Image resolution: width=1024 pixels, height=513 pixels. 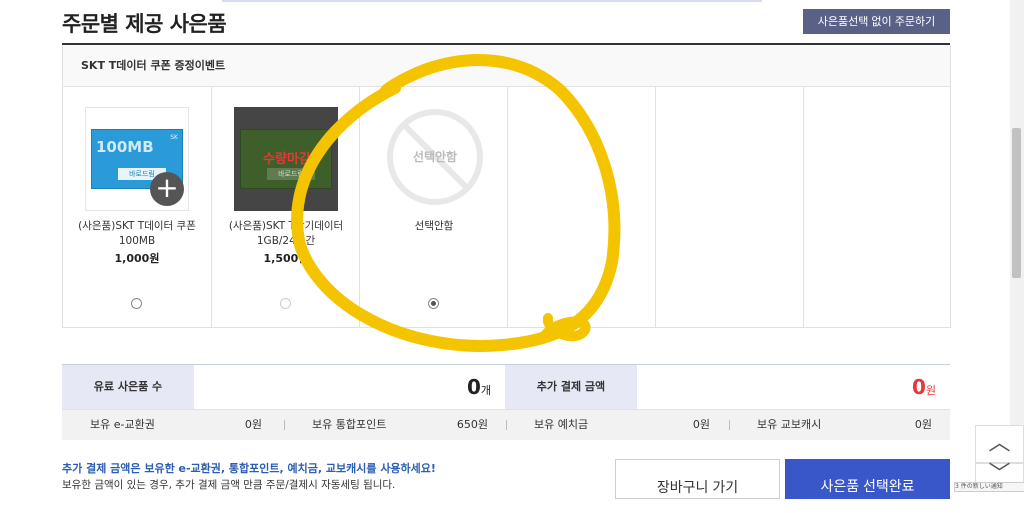 What do you see at coordinates (285, 303) in the screenshot?
I see `gift-radio-disabled` at bounding box center [285, 303].